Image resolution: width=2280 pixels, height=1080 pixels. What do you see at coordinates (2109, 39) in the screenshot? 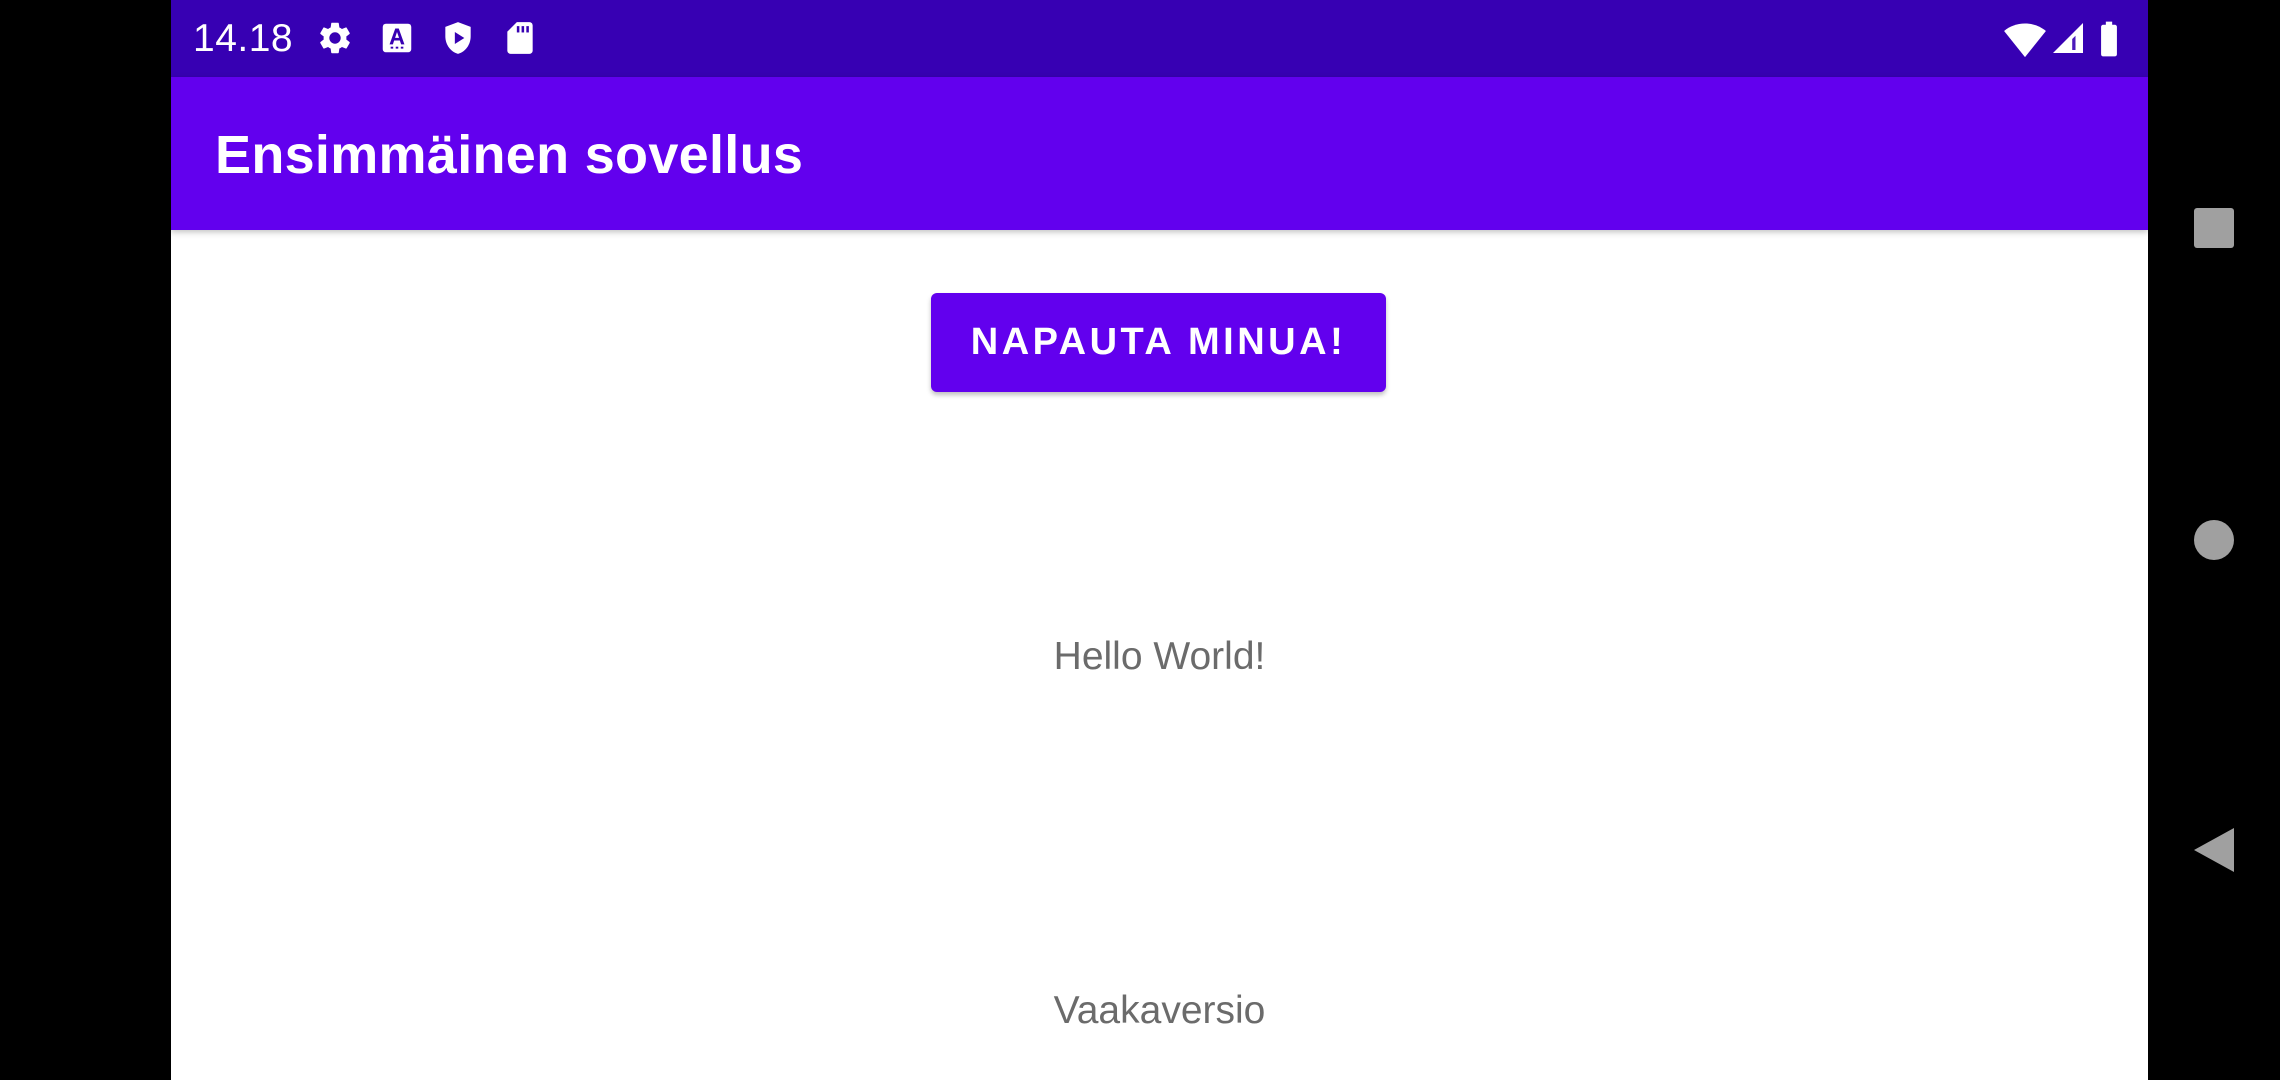
I see `battery-icon` at bounding box center [2109, 39].